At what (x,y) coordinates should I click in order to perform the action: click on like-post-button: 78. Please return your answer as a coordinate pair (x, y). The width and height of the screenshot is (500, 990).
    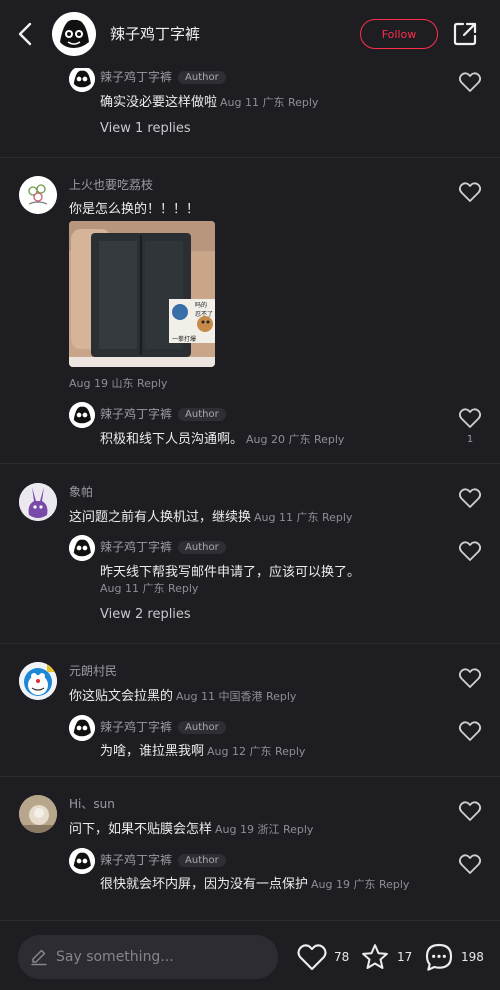
    Looking at the image, I should click on (322, 957).